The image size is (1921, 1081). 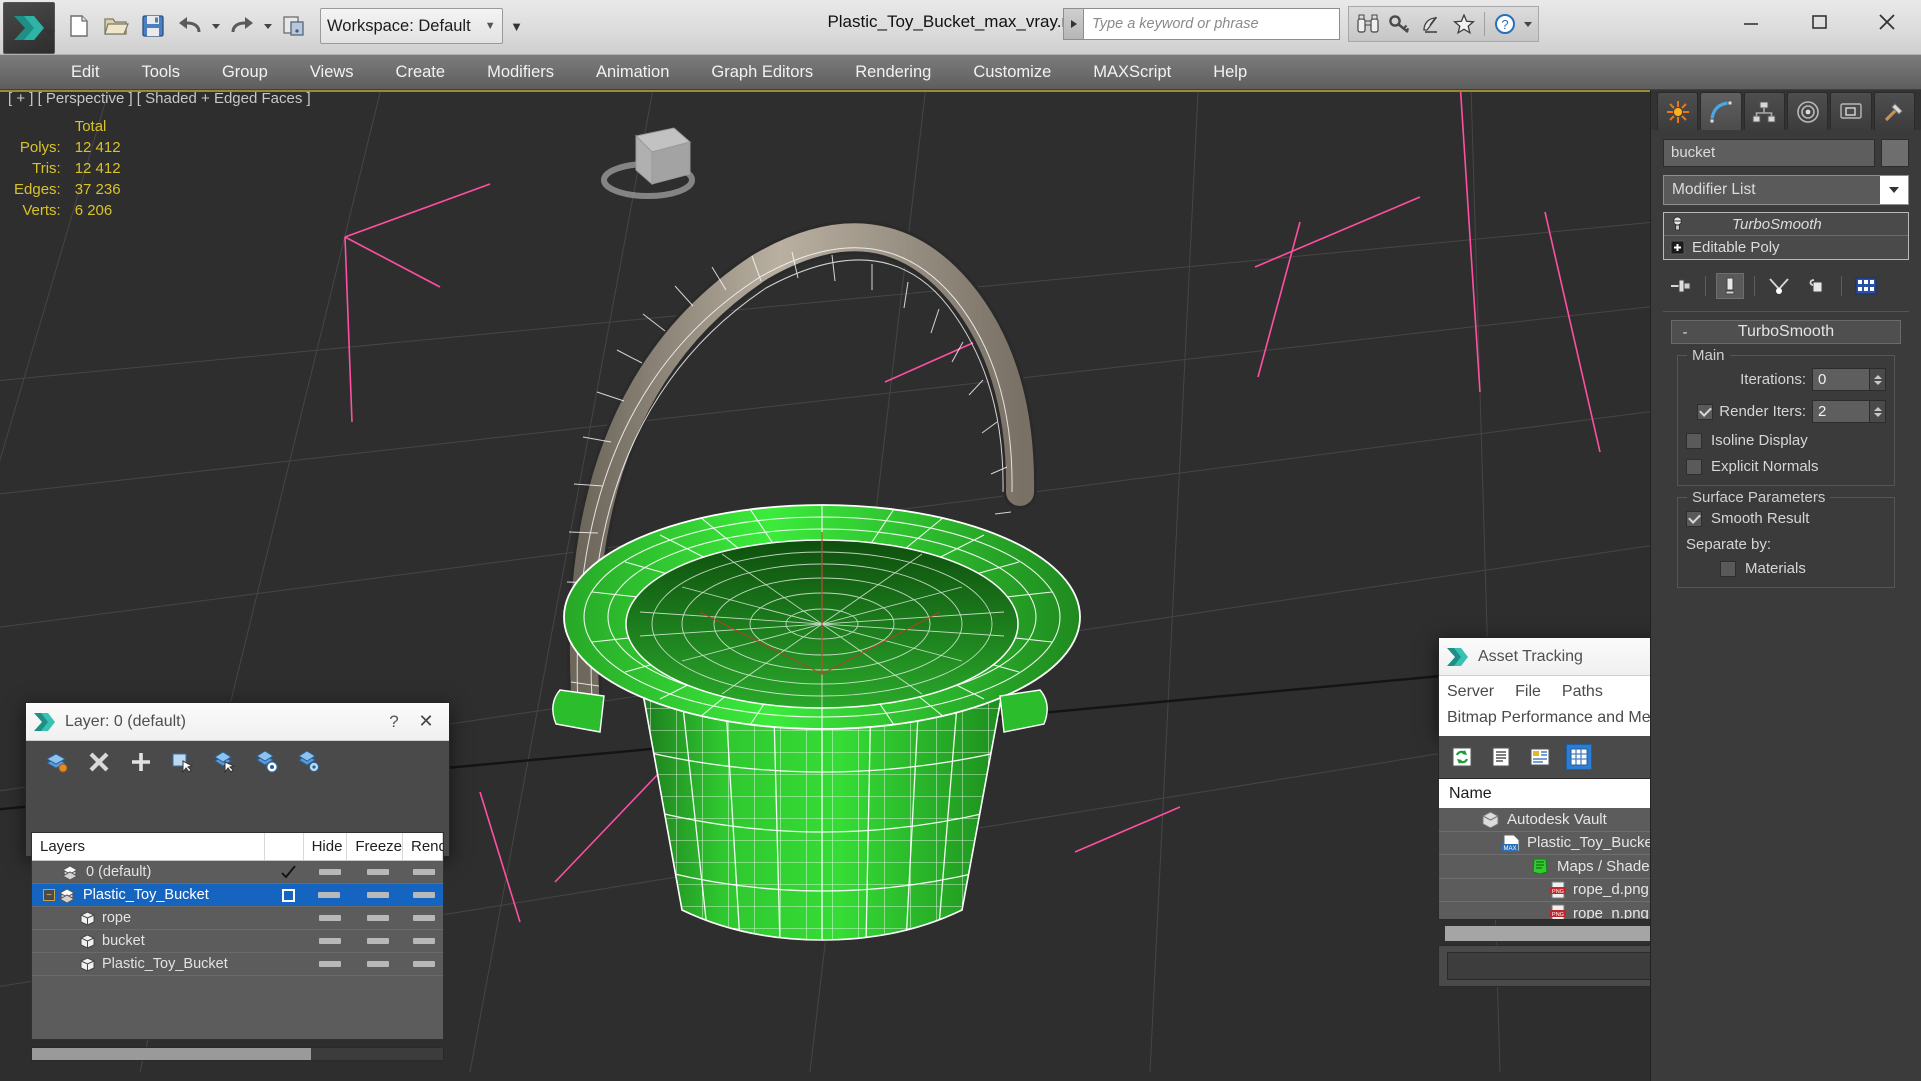 What do you see at coordinates (1786, 466) in the screenshot?
I see `explicit-normals-row: Explicit Normals` at bounding box center [1786, 466].